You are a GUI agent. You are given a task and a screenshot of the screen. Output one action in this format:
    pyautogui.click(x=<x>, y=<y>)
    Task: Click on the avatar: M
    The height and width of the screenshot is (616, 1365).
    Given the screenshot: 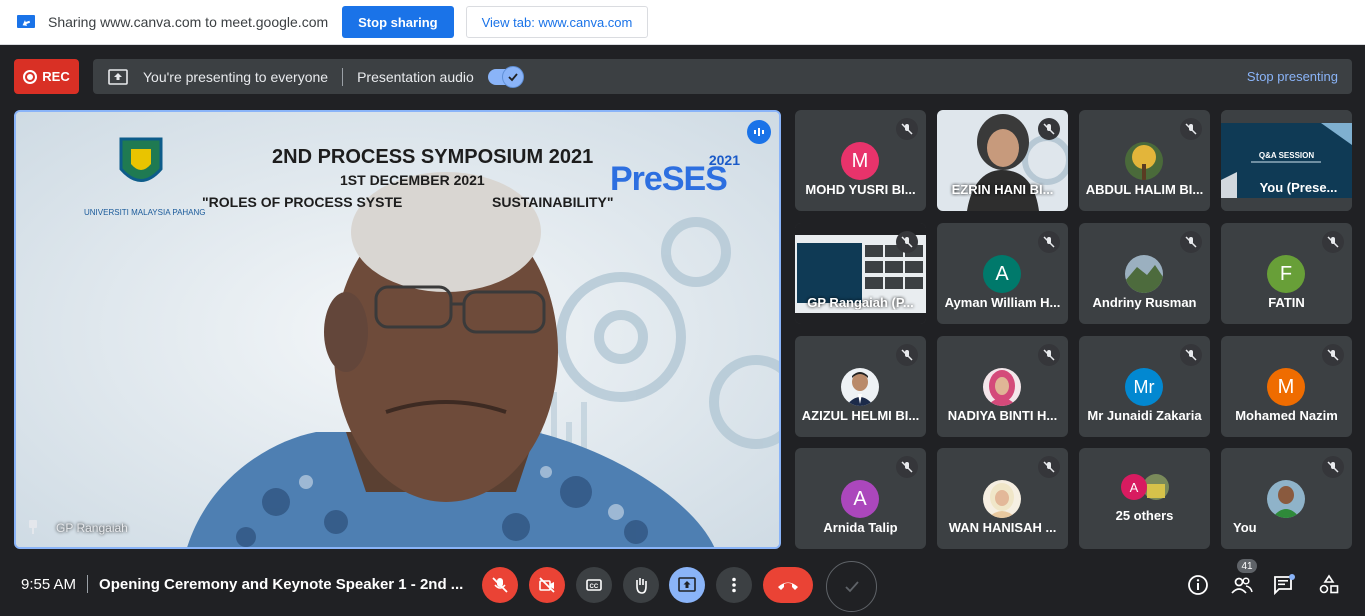 What is the action you would take?
    pyautogui.click(x=1286, y=387)
    